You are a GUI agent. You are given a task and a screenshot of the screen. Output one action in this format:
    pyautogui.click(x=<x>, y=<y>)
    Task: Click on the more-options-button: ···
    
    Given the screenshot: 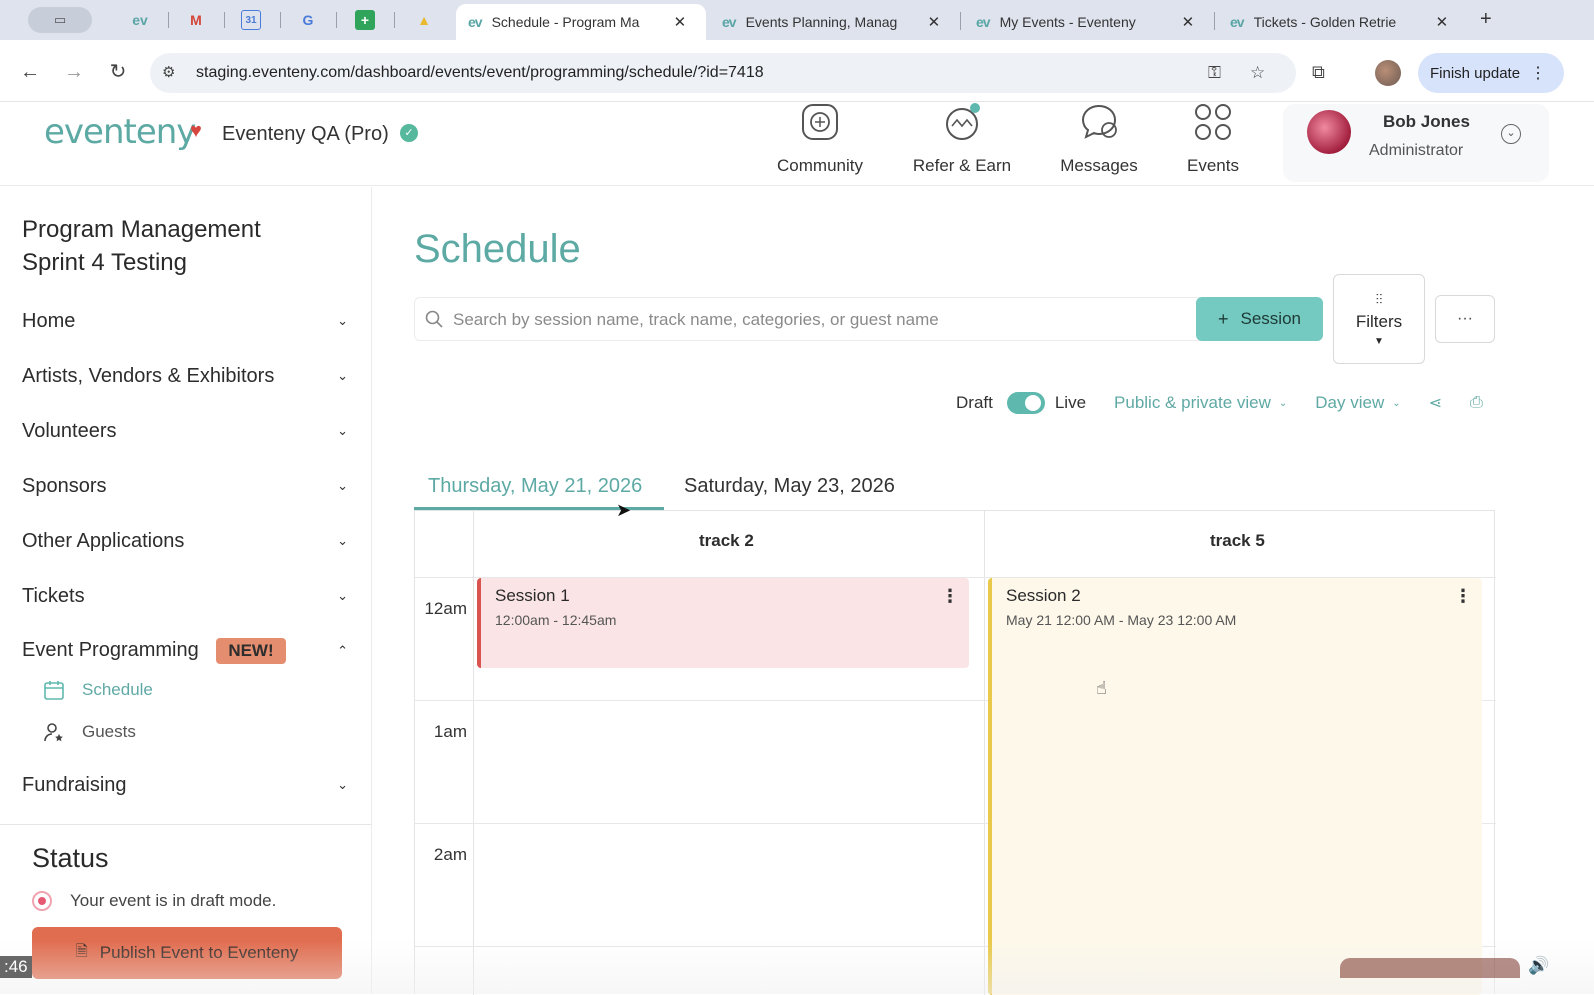 What is the action you would take?
    pyautogui.click(x=1465, y=319)
    